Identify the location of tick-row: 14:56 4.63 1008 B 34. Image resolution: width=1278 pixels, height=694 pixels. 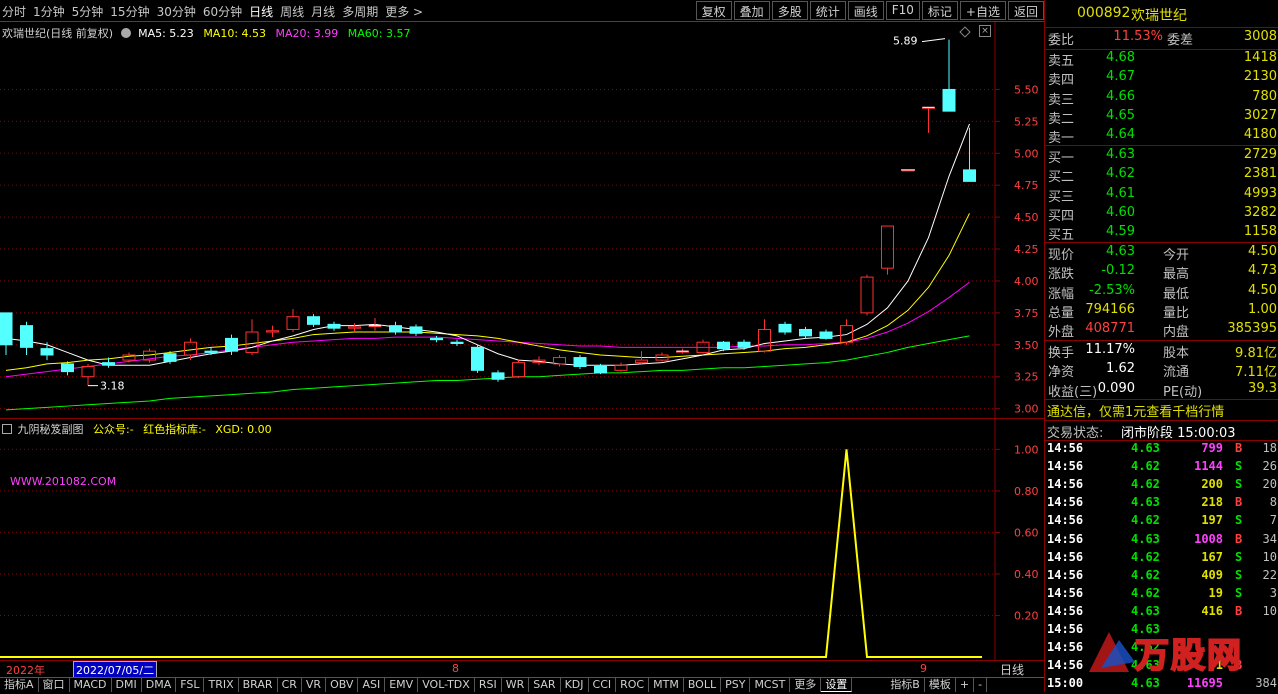
(1161, 541).